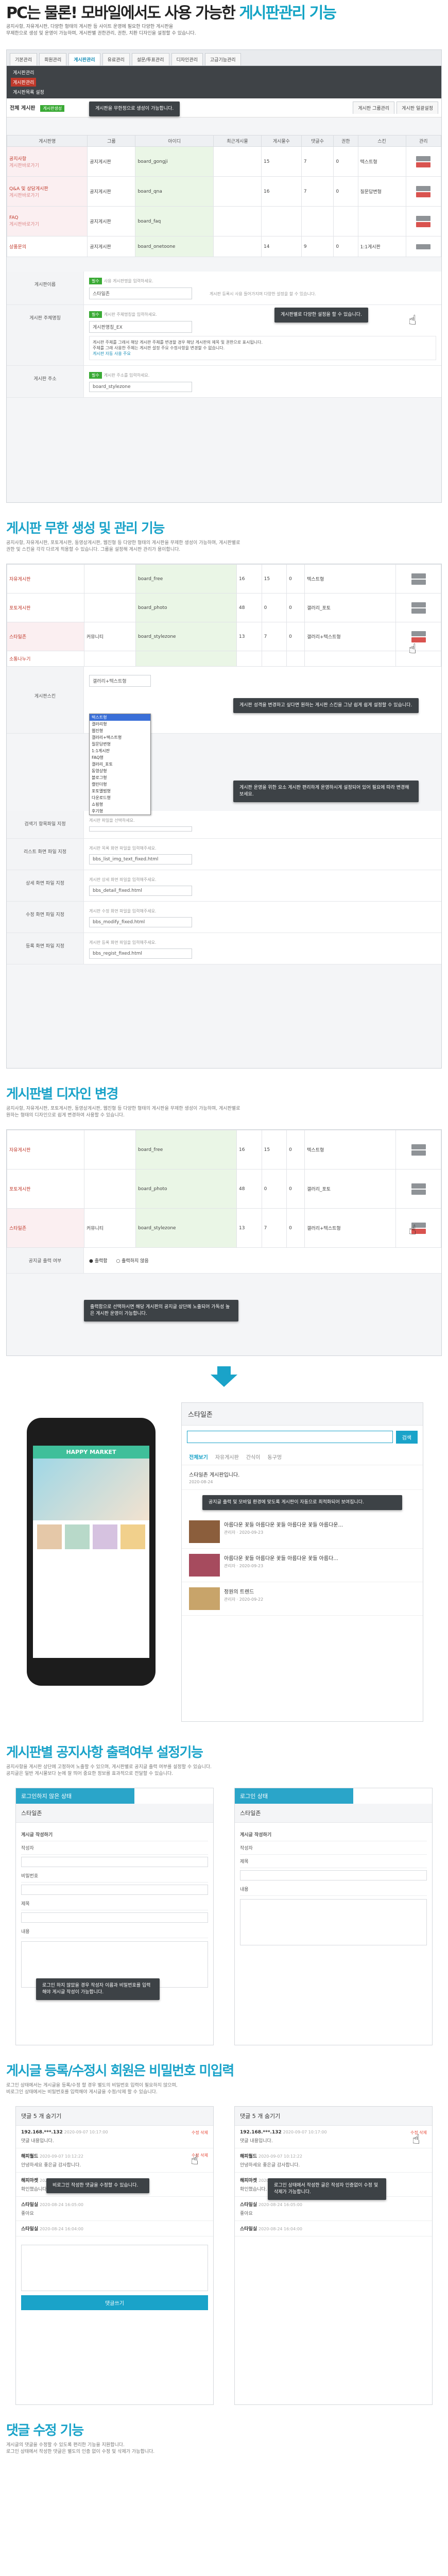 This screenshot has width=448, height=2576. I want to click on password-input, so click(114, 1890).